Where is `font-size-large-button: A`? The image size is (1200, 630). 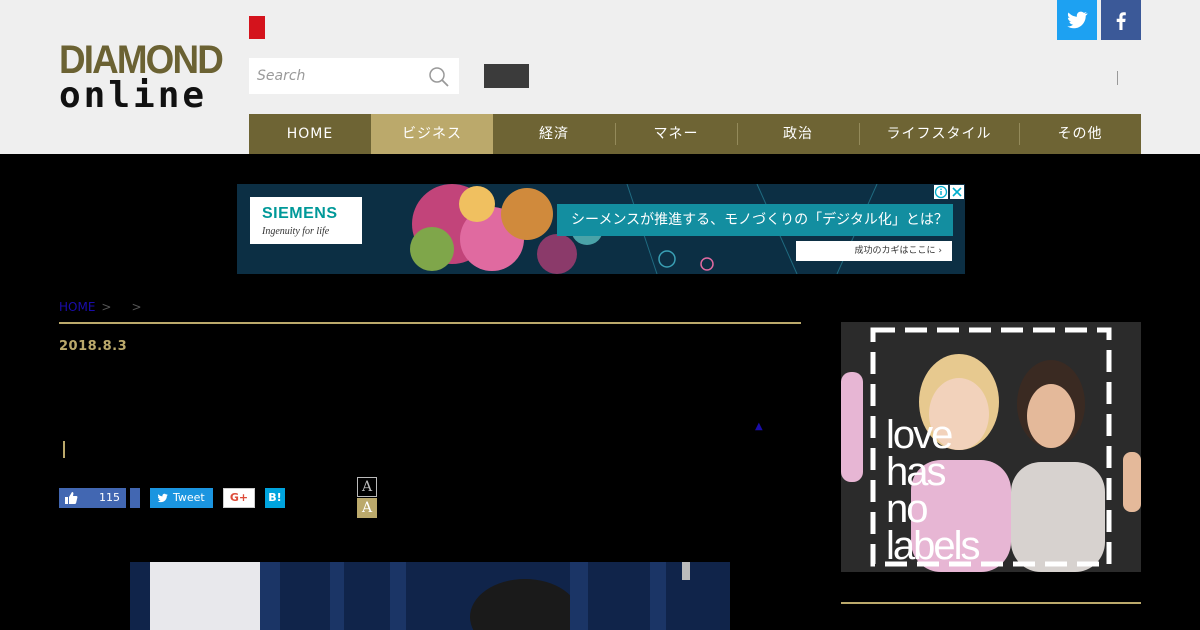 font-size-large-button: A is located at coordinates (367, 508).